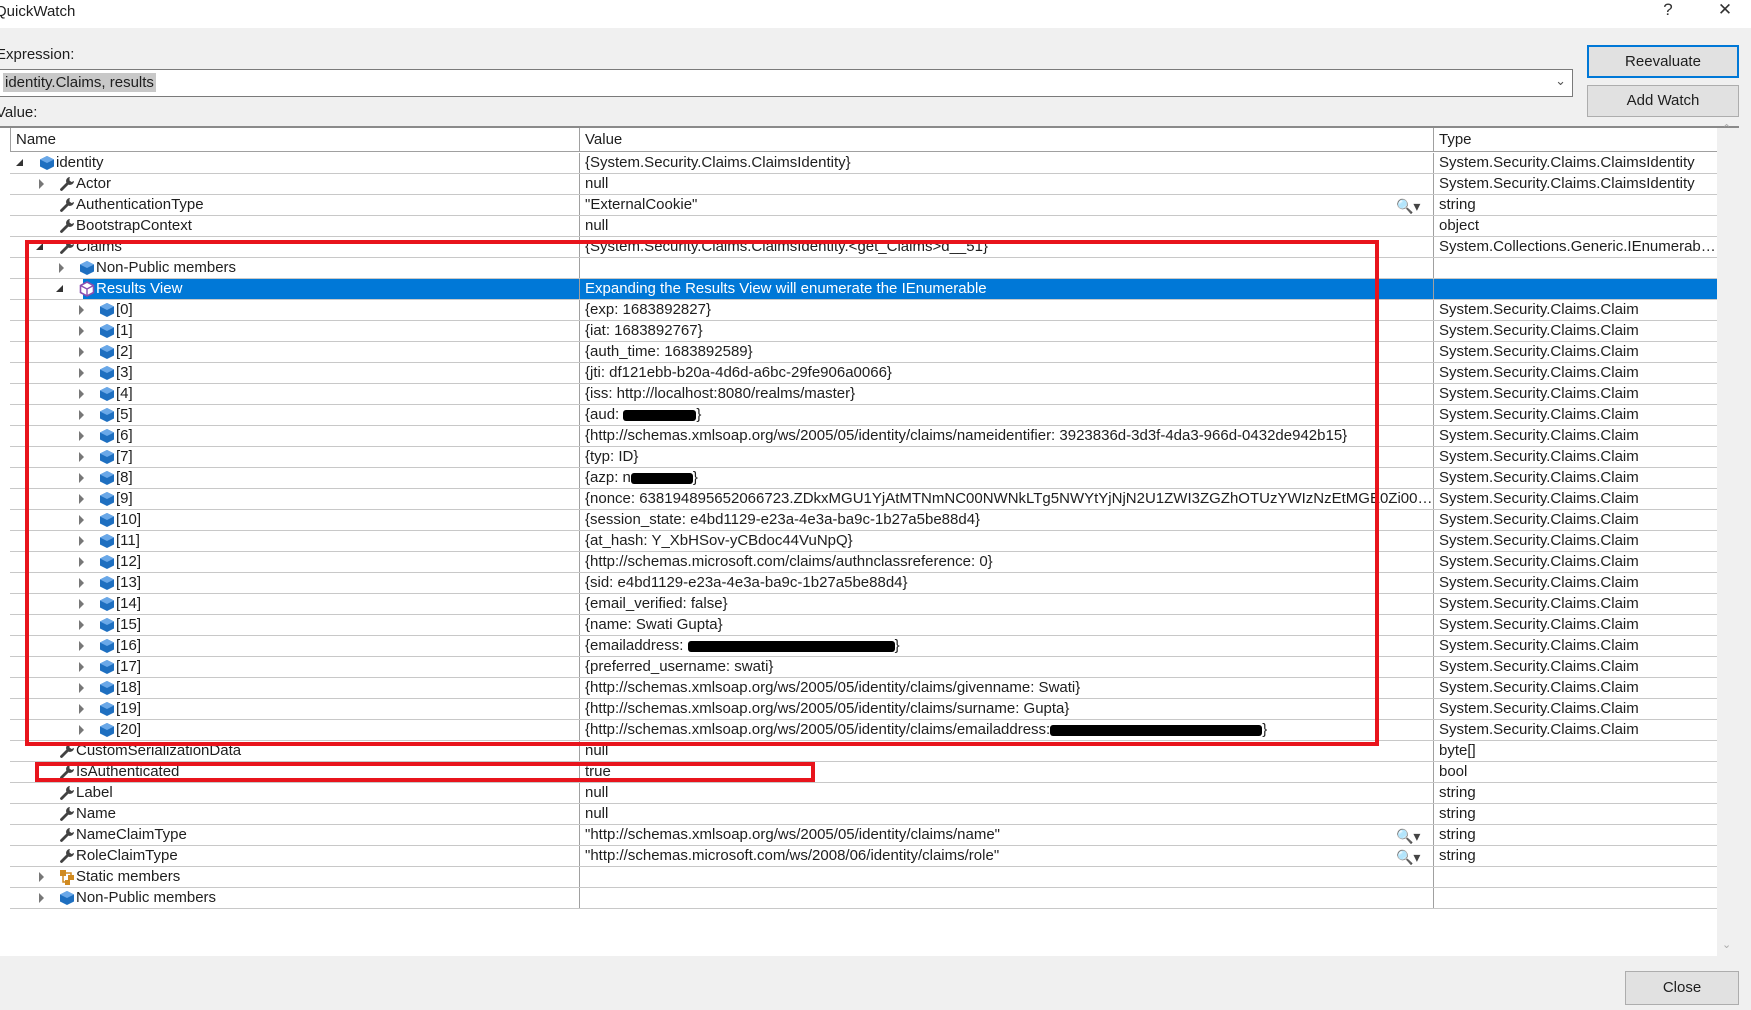 The width and height of the screenshot is (1751, 1010). Describe the element at coordinates (294, 163) in the screenshot. I see `name-cell: identity` at that location.